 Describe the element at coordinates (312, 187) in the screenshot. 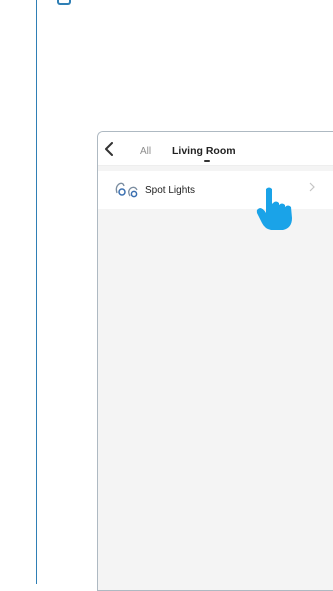

I see `chevron-right-icon` at that location.